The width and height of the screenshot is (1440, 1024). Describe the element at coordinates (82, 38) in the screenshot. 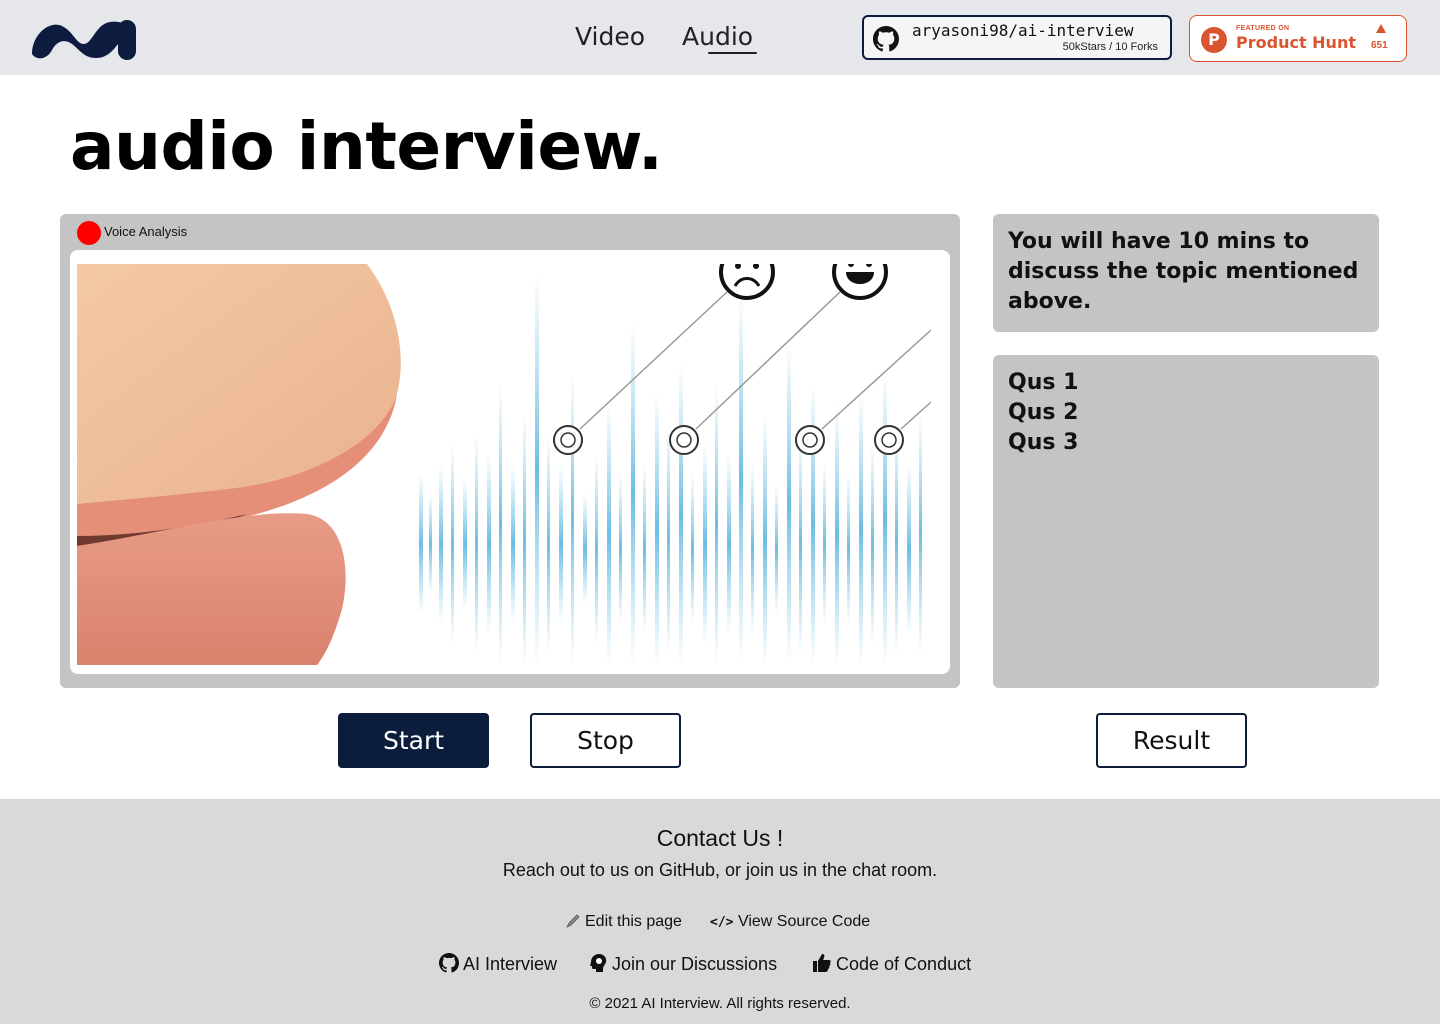

I see `brand-logo` at that location.